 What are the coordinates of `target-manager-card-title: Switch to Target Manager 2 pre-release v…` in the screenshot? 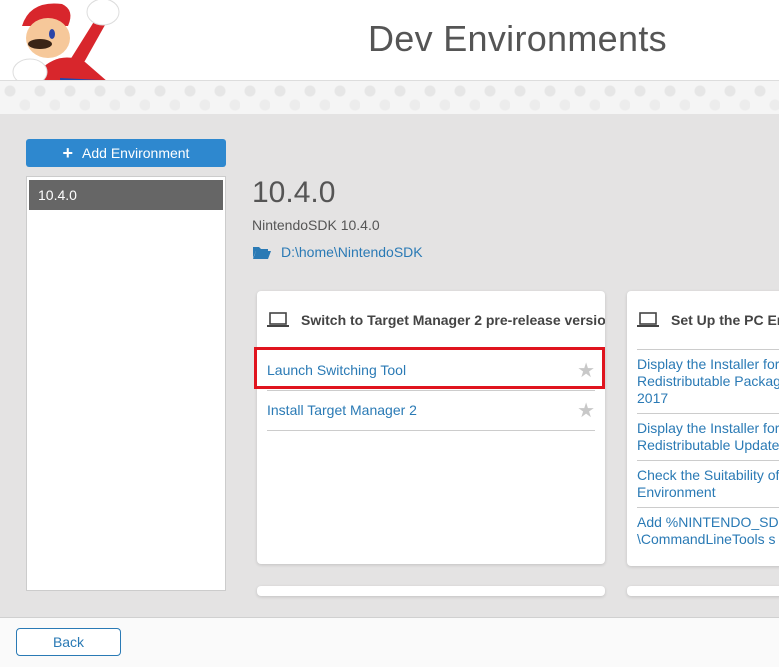 It's located at (453, 320).